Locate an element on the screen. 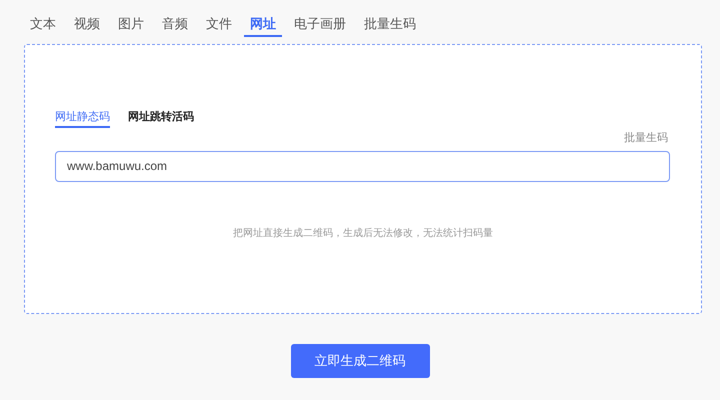 The image size is (720, 400). batch-generate-link: 批量生码 is located at coordinates (646, 138).